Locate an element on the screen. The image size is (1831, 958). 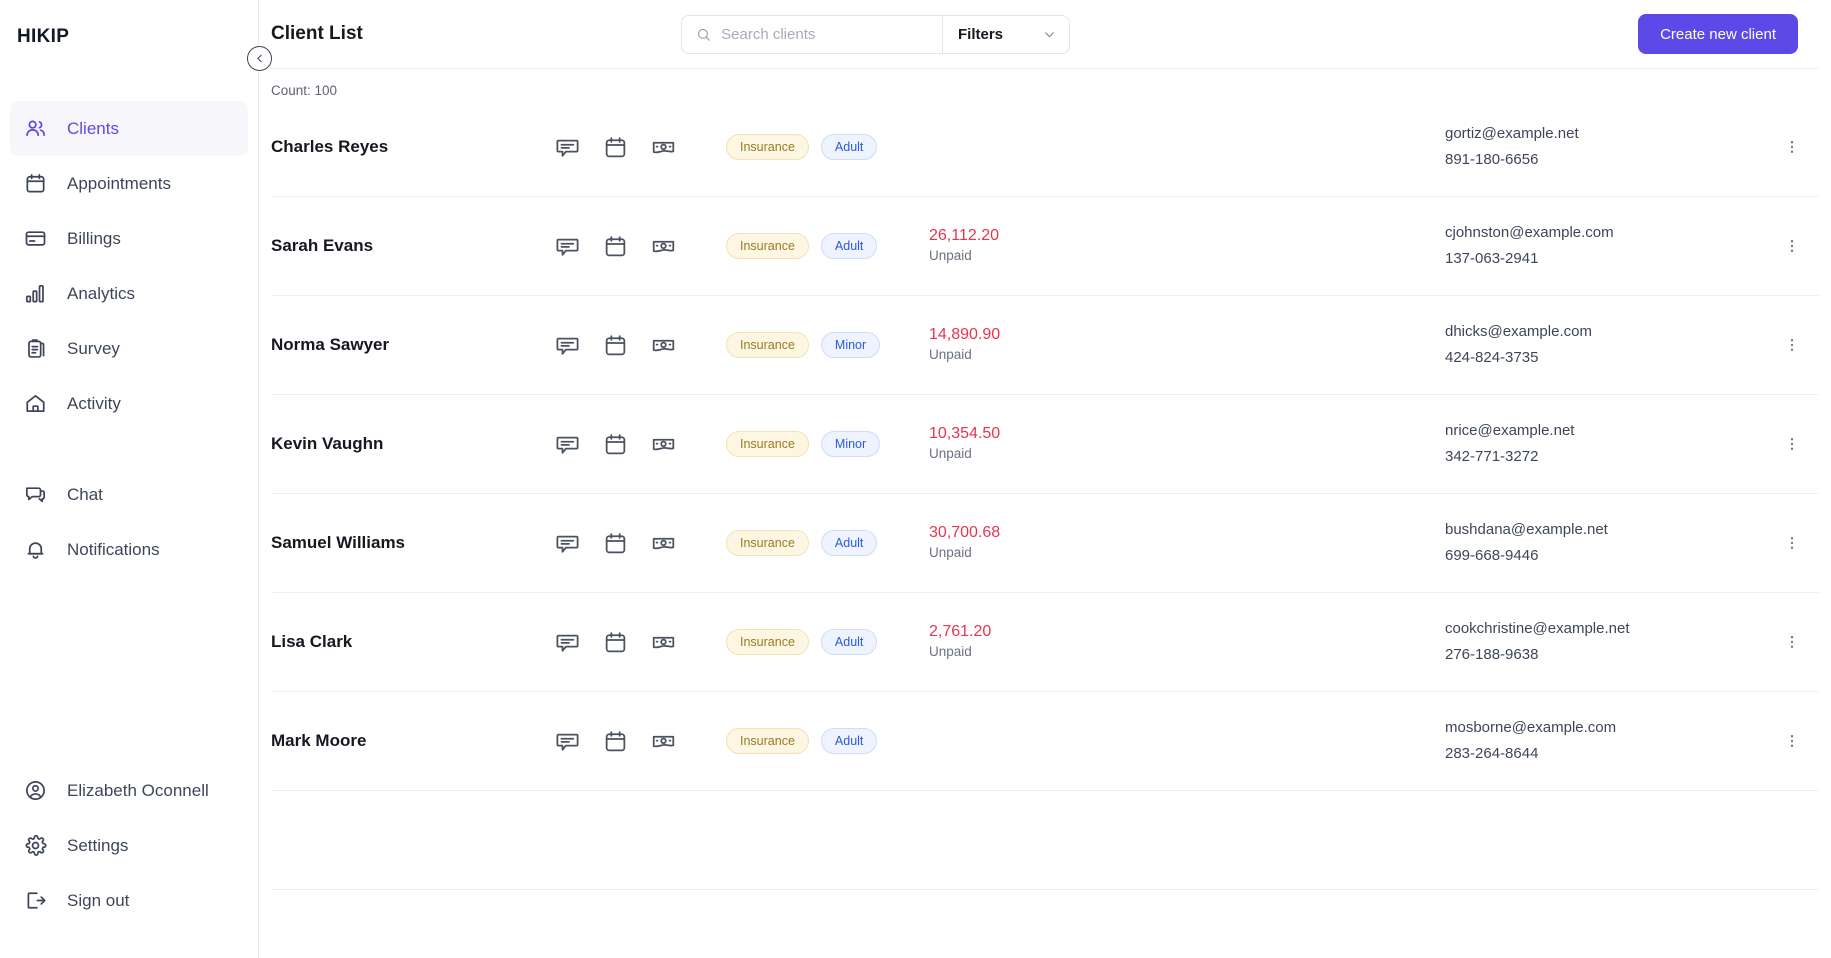
user-circle-icon-wrap is located at coordinates (35, 790).